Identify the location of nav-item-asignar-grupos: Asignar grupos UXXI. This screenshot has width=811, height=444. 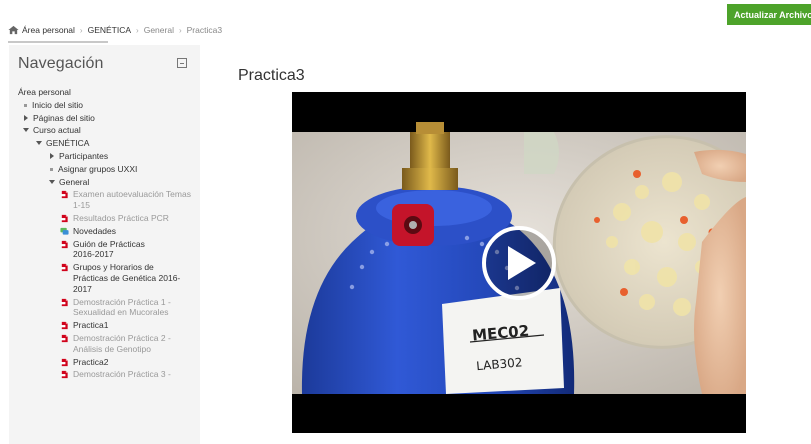
(104, 169).